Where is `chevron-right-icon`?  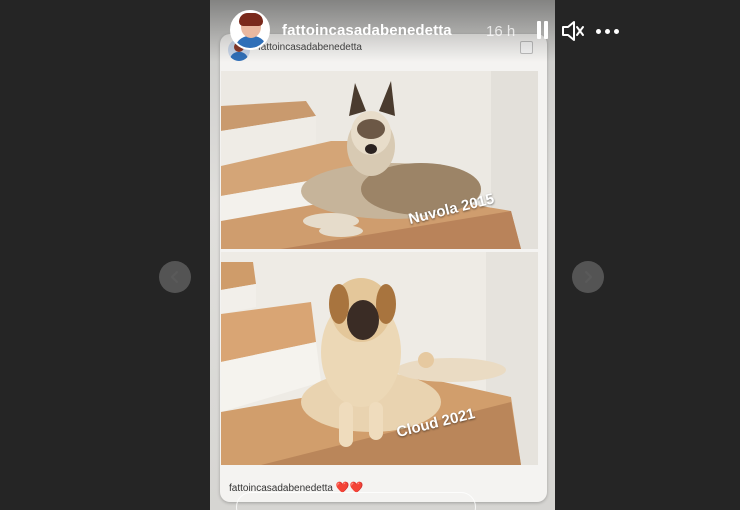
chevron-right-icon is located at coordinates (588, 277).